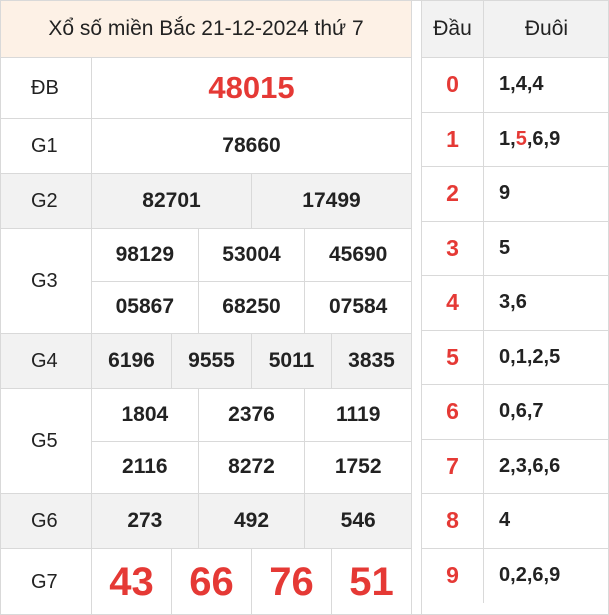 The width and height of the screenshot is (609, 615). What do you see at coordinates (546, 28) in the screenshot?
I see `tail-column-label: Đuôi` at bounding box center [546, 28].